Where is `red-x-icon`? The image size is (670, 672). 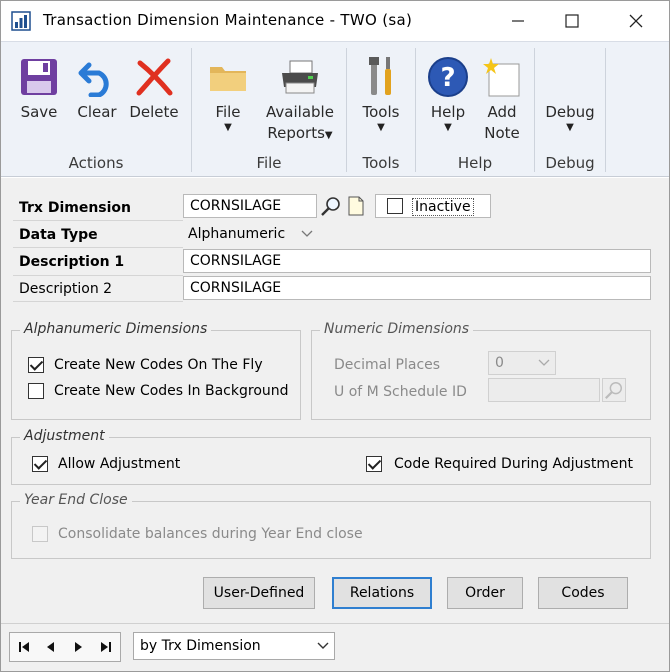 red-x-icon is located at coordinates (154, 77).